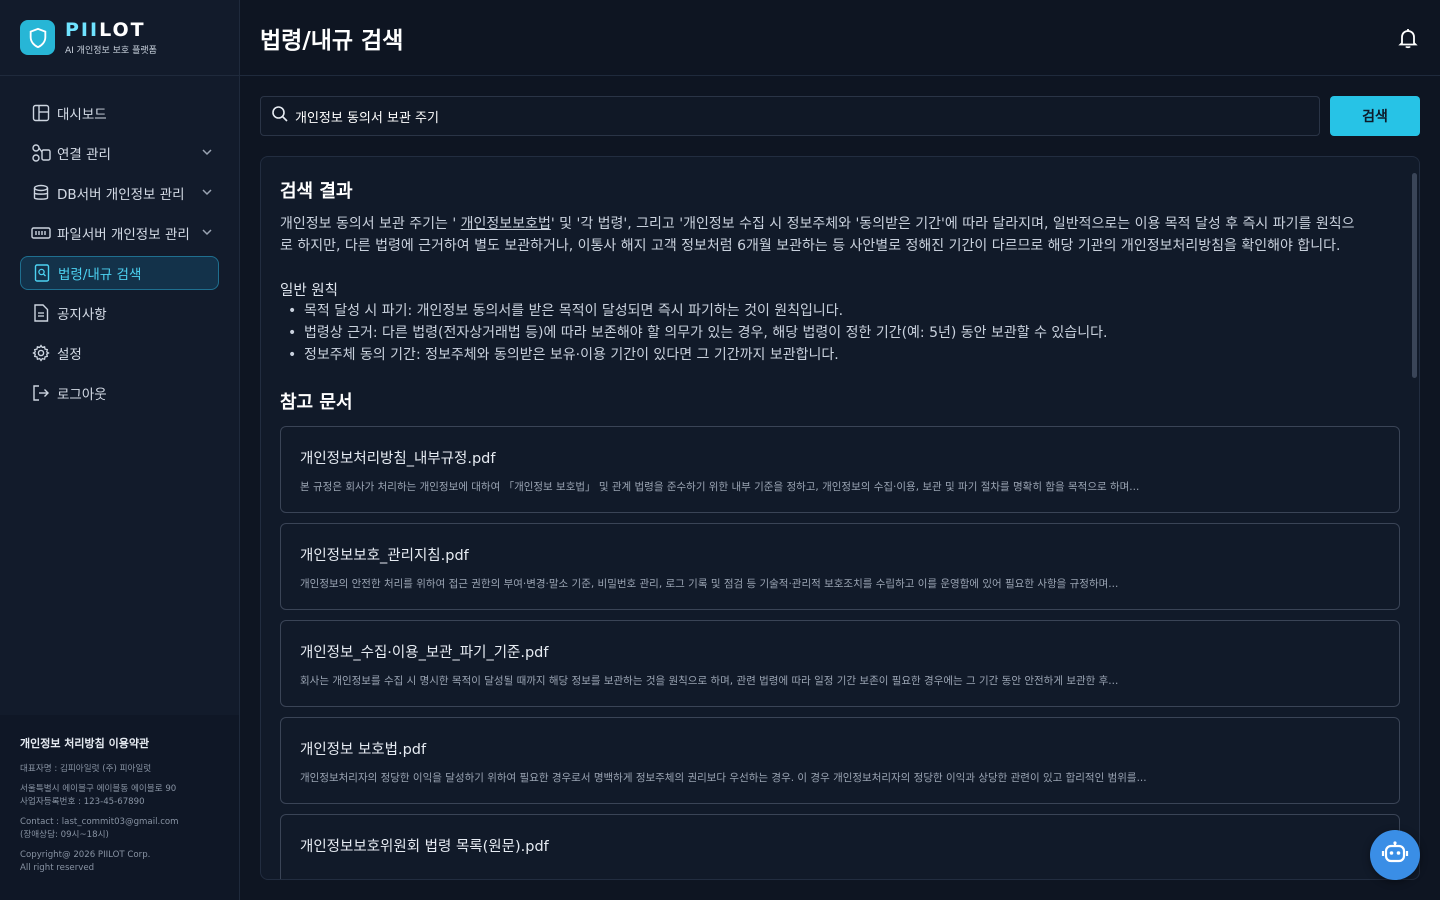 This screenshot has width=1440, height=900. Describe the element at coordinates (745, 116) in the screenshot. I see `search-input` at that location.